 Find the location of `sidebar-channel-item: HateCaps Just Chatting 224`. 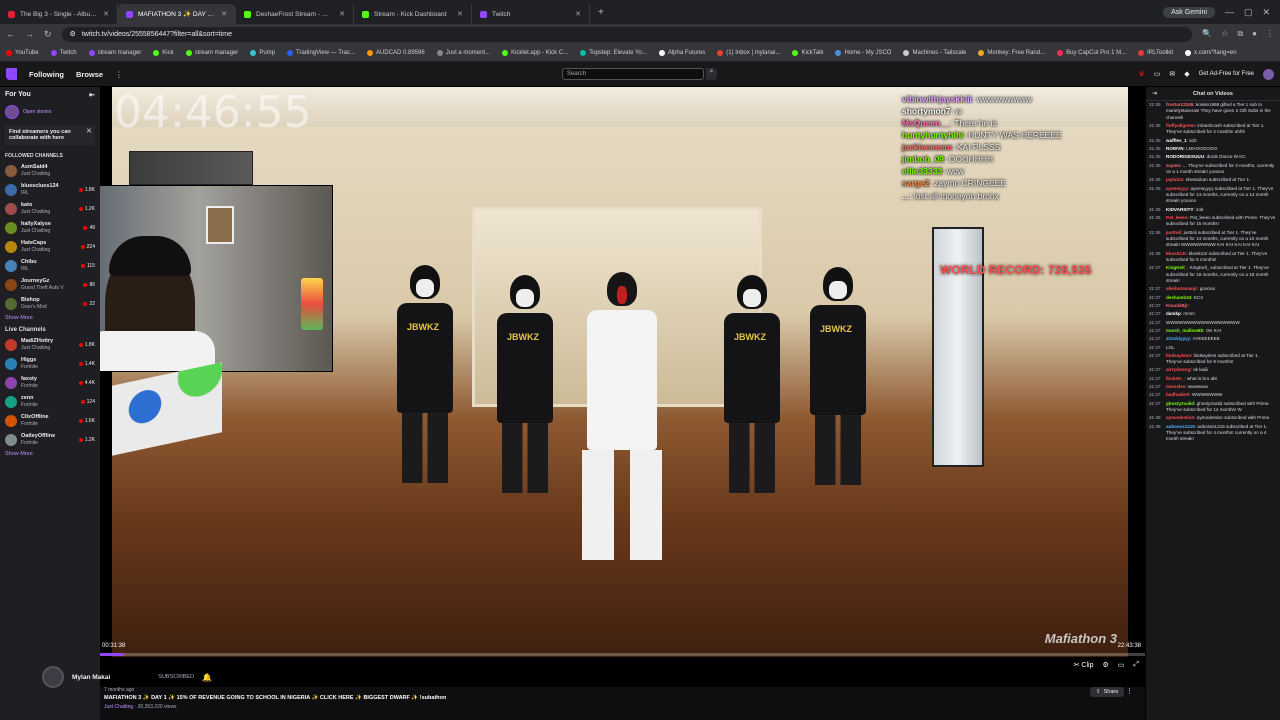

sidebar-channel-item: HateCaps Just Chatting 224 is located at coordinates (50, 246).